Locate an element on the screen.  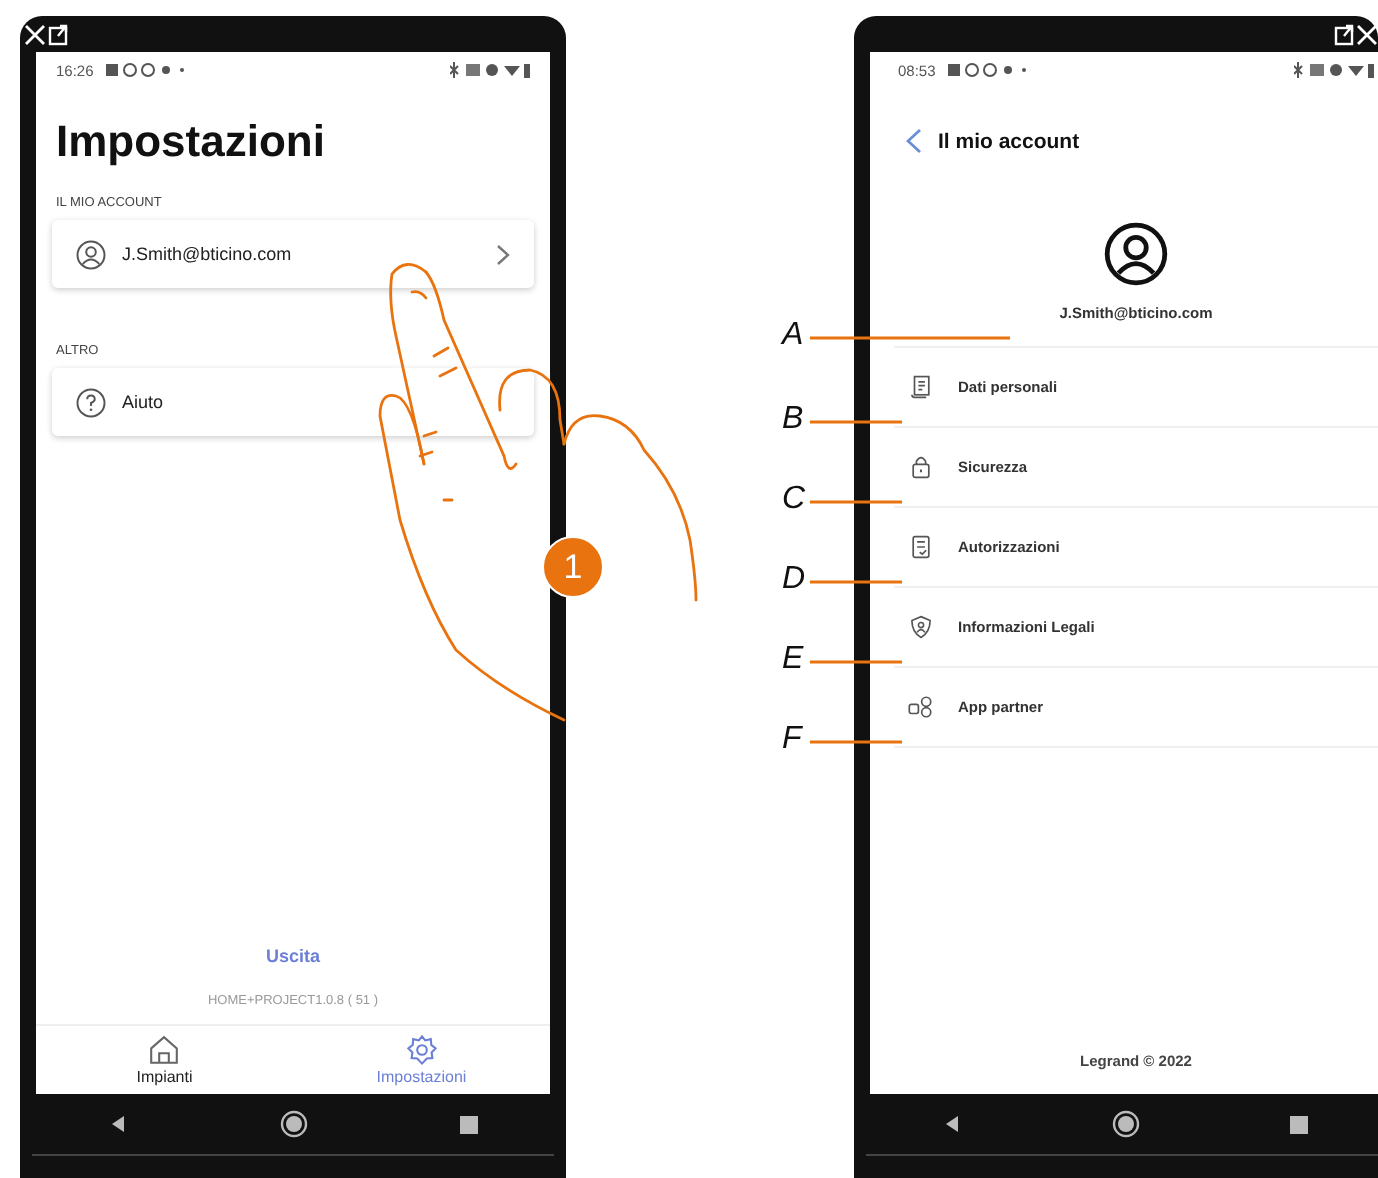
screen-title: Il mio account is located at coordinates (1009, 141).